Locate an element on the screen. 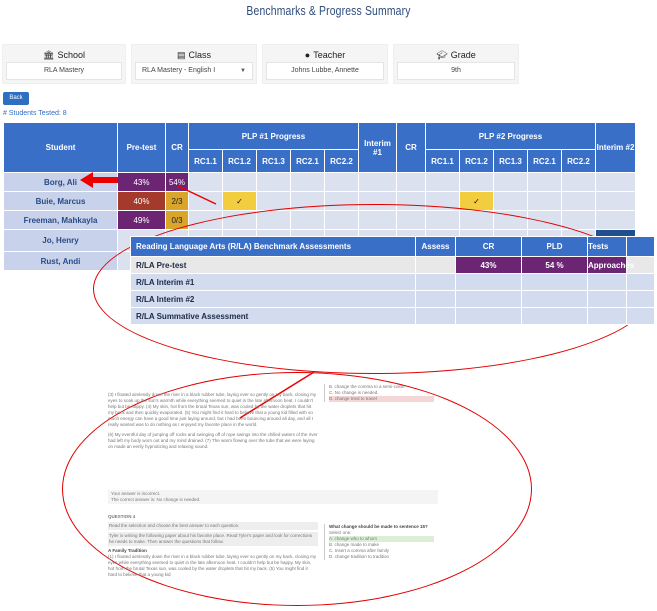  class-filter: ▤ Class RLA Mastery - English I ▼ is located at coordinates (194, 64).